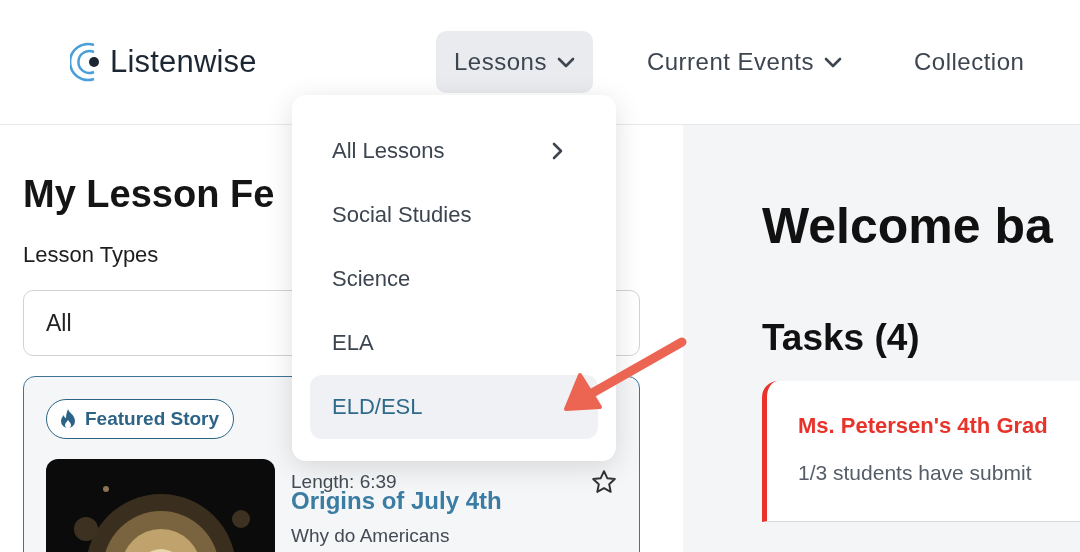 This screenshot has width=1080, height=552. What do you see at coordinates (908, 226) in the screenshot?
I see `welcome-heading: Welcome ba` at bounding box center [908, 226].